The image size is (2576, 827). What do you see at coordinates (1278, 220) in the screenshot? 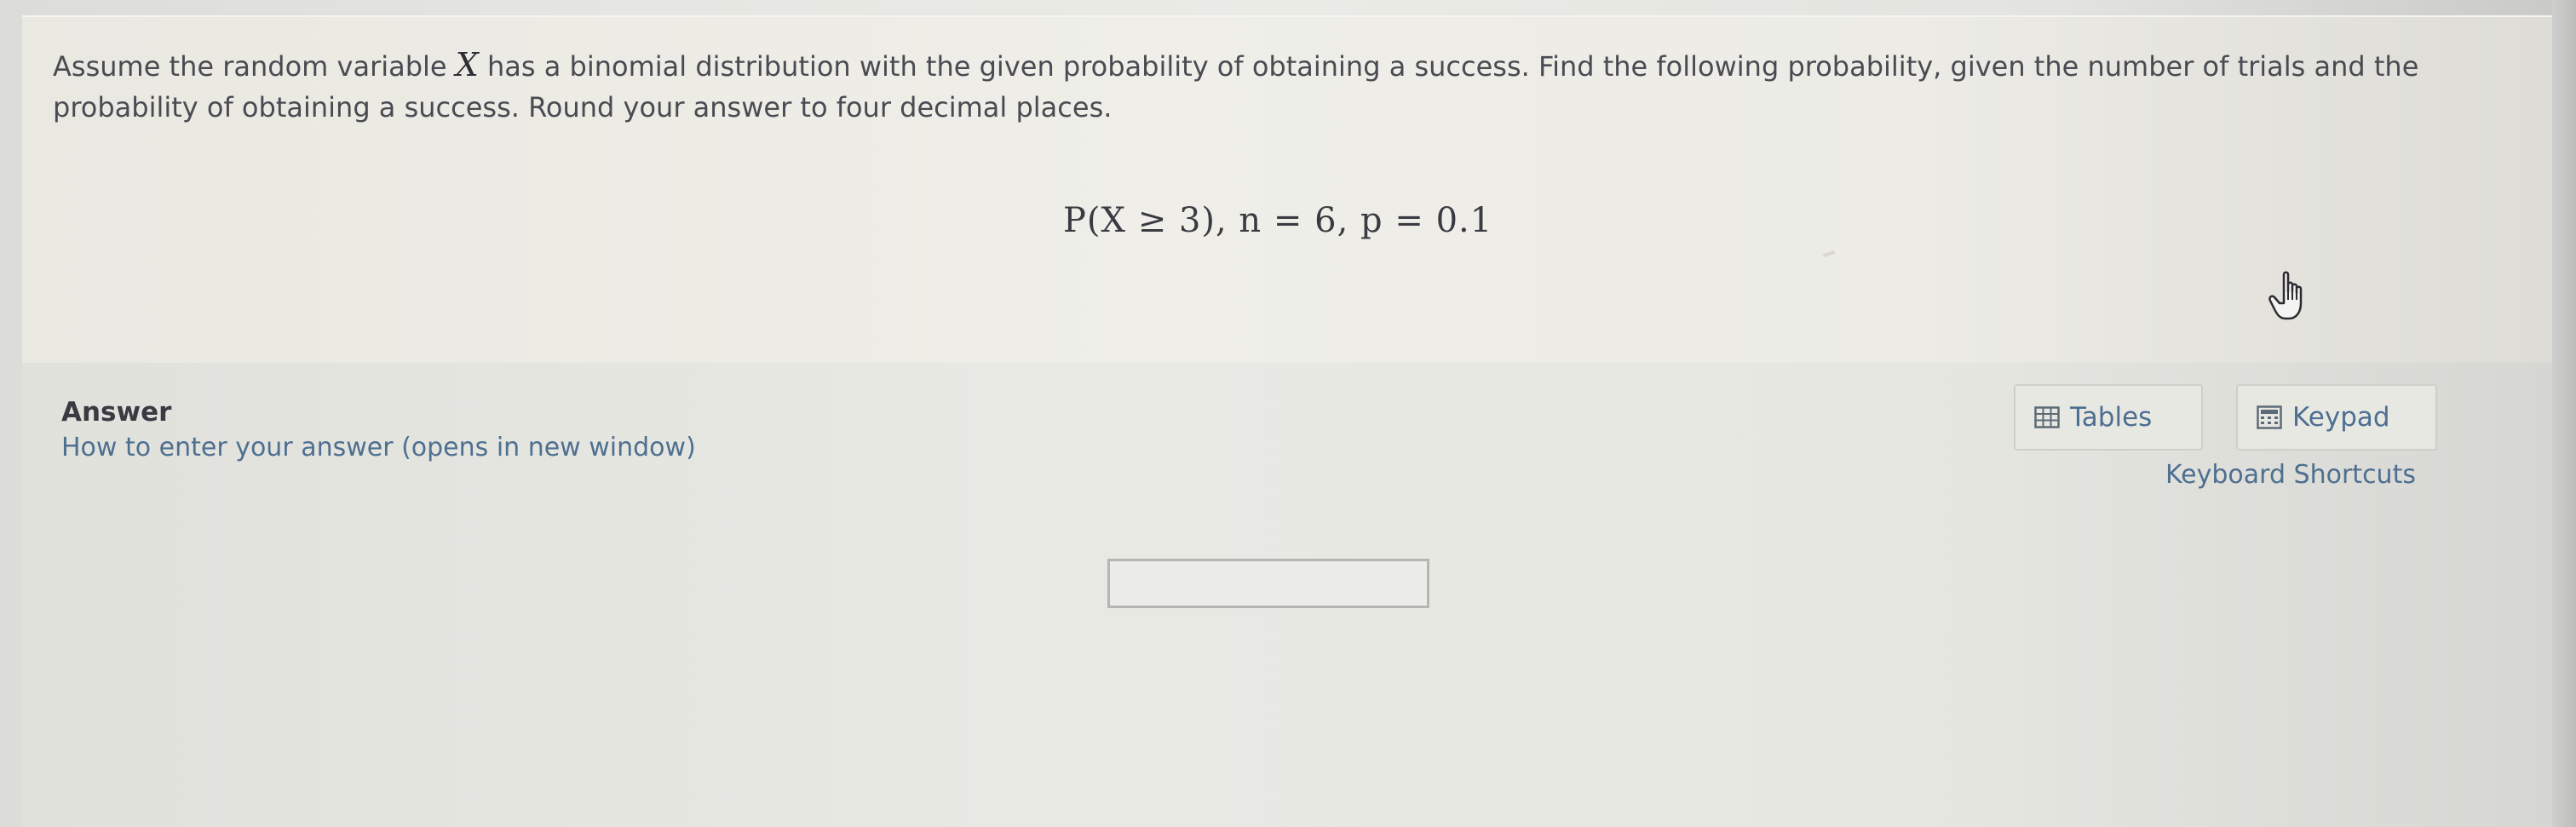
I see `probability-formula: P(X ≥ 3), n = 6, p = 0.1` at bounding box center [1278, 220].